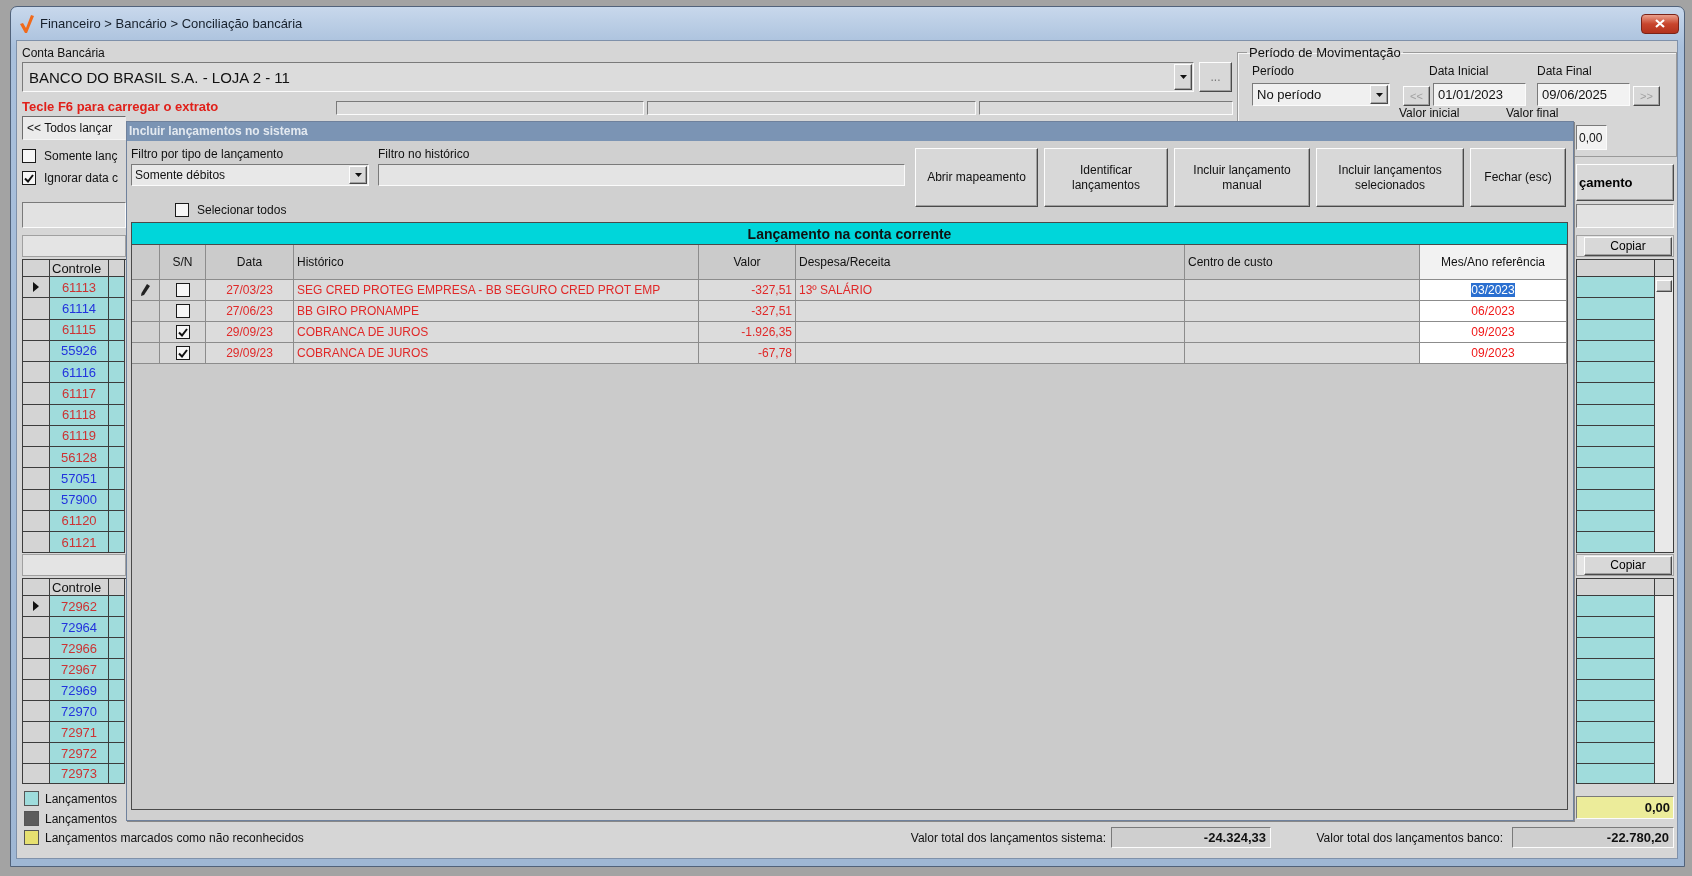  Describe the element at coordinates (79, 773) in the screenshot. I see `record-number: 72973` at that location.